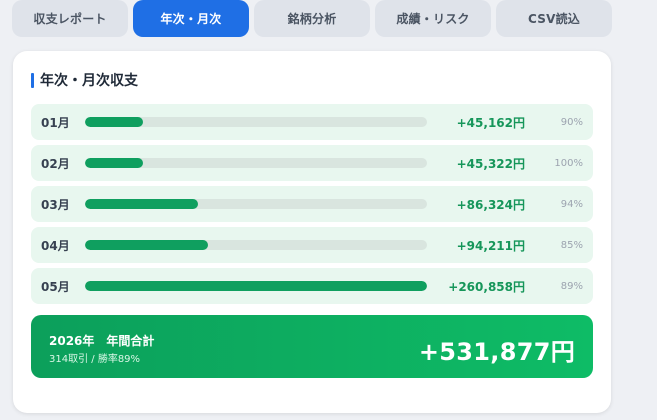 This screenshot has width=657, height=420. Describe the element at coordinates (130, 341) in the screenshot. I see `total-label: 年間合計` at that location.